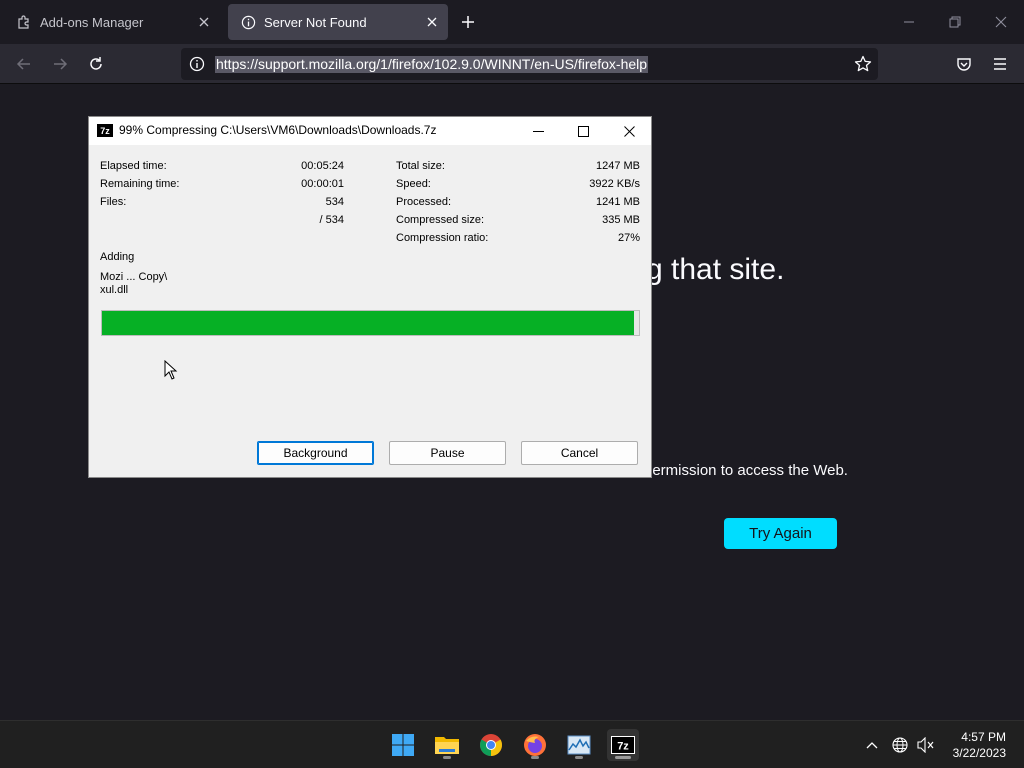 The image size is (1024, 768). I want to click on bookmark-star-icon, so click(863, 64).